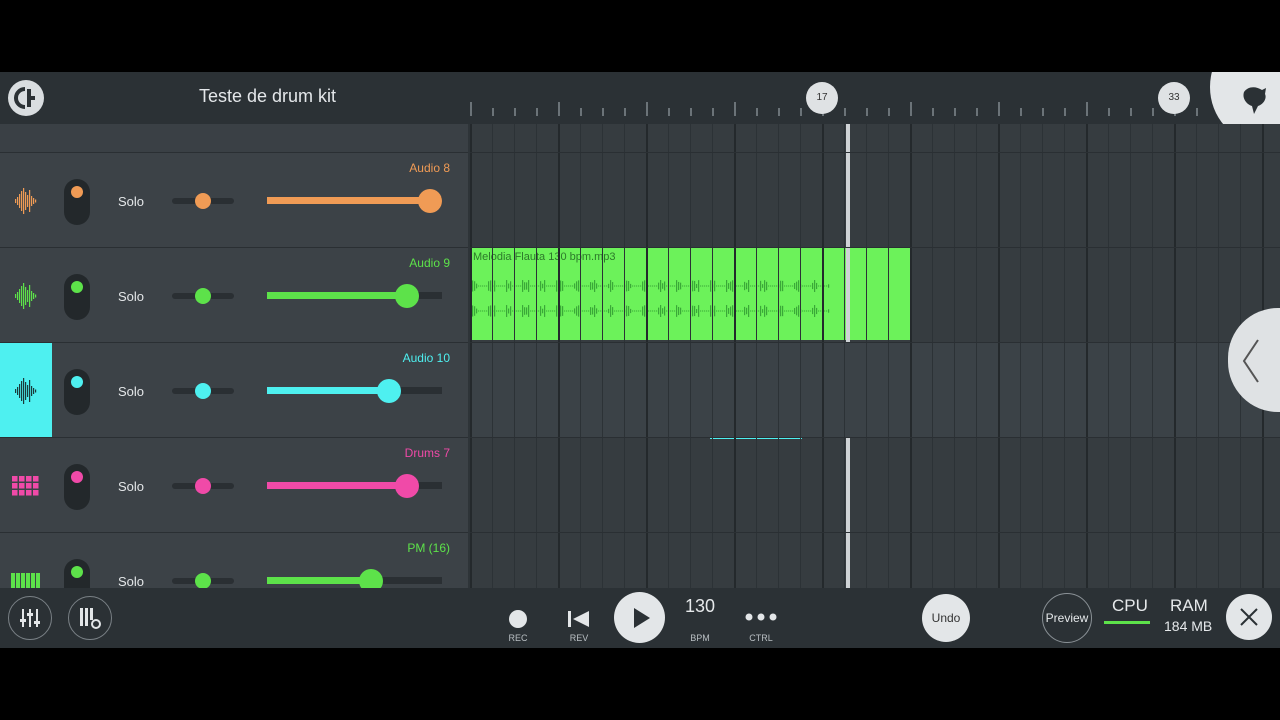 This screenshot has height=720, width=1280. I want to click on ruler-marker: 33, so click(1174, 98).